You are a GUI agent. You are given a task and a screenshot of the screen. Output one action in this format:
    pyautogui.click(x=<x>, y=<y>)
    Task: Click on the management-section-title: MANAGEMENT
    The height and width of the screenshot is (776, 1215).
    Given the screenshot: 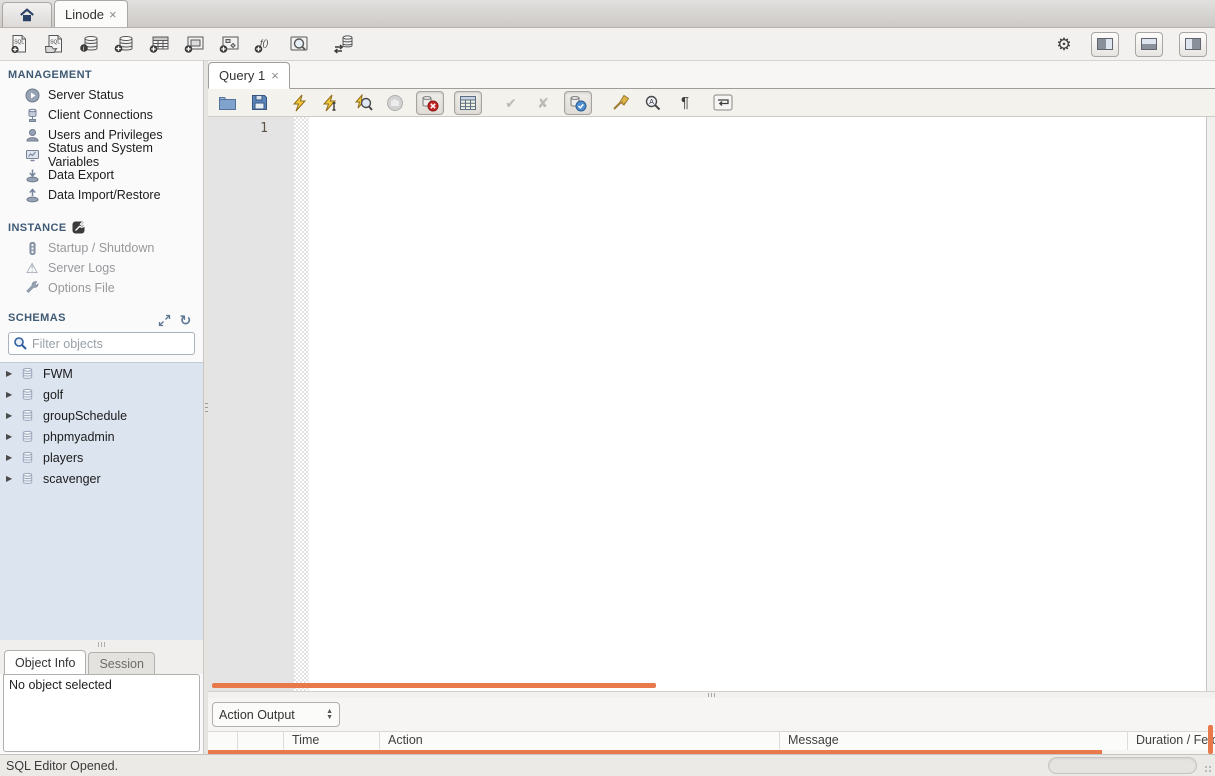 What is the action you would take?
    pyautogui.click(x=101, y=73)
    